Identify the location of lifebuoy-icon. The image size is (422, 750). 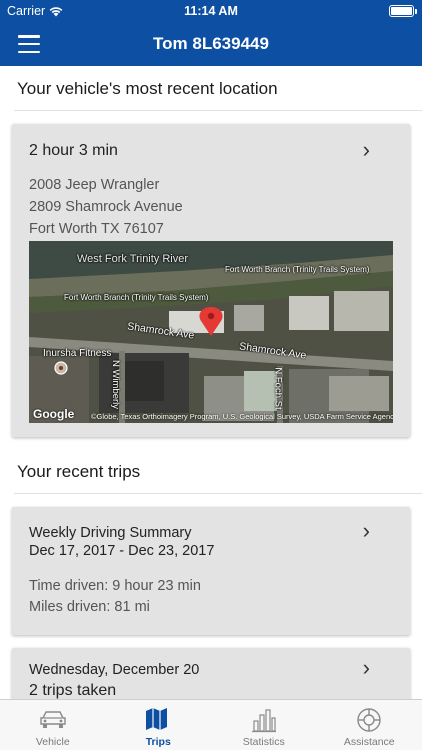
(369, 720).